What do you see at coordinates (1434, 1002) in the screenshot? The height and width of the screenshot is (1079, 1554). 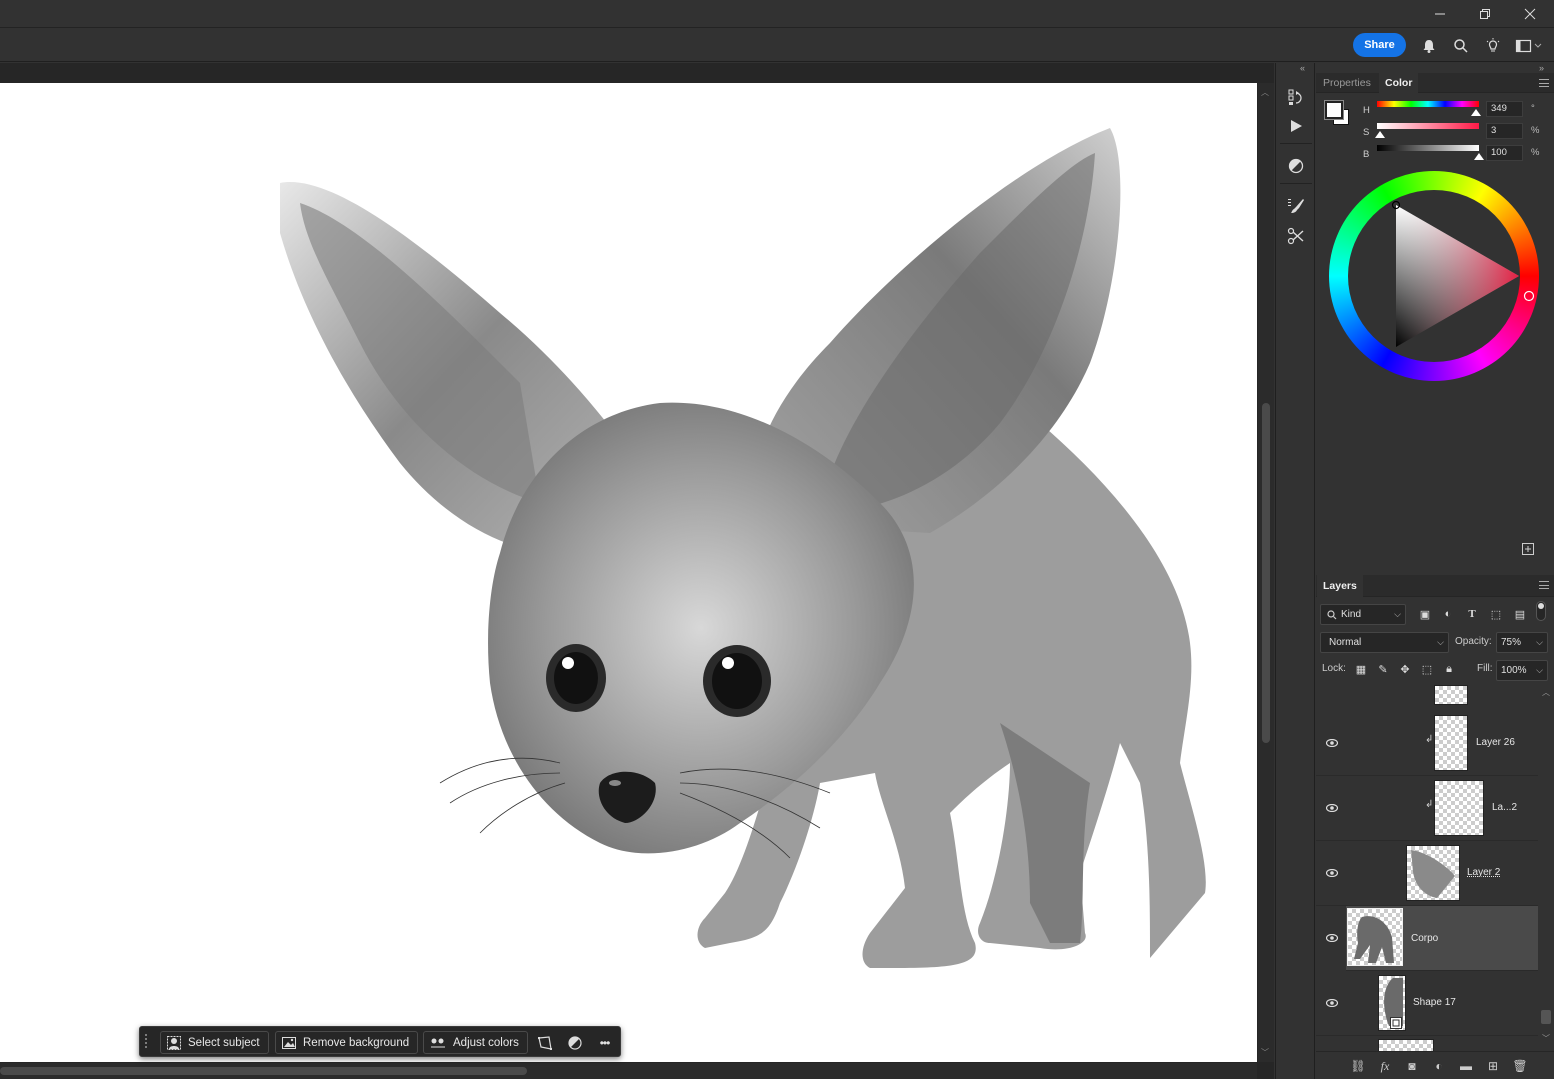 I see `layer-name: Shape 17` at bounding box center [1434, 1002].